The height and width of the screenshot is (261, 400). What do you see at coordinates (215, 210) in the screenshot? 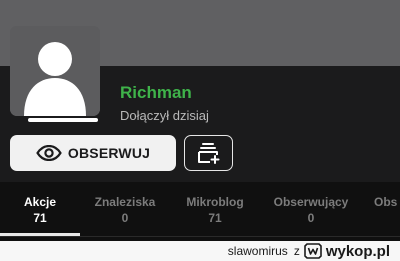
I see `tab-mikroblog: Mikroblog 71` at bounding box center [215, 210].